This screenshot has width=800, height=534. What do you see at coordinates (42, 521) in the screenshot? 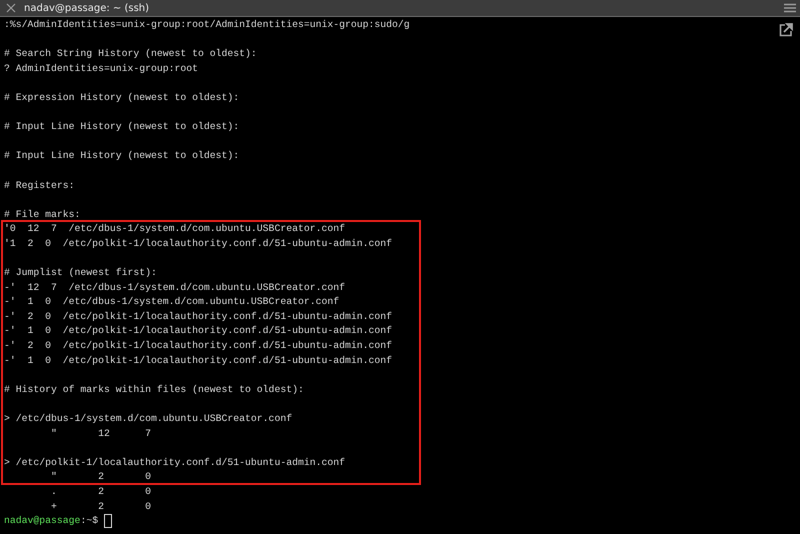
I see `prompt-user-host: nadav@passage` at bounding box center [42, 521].